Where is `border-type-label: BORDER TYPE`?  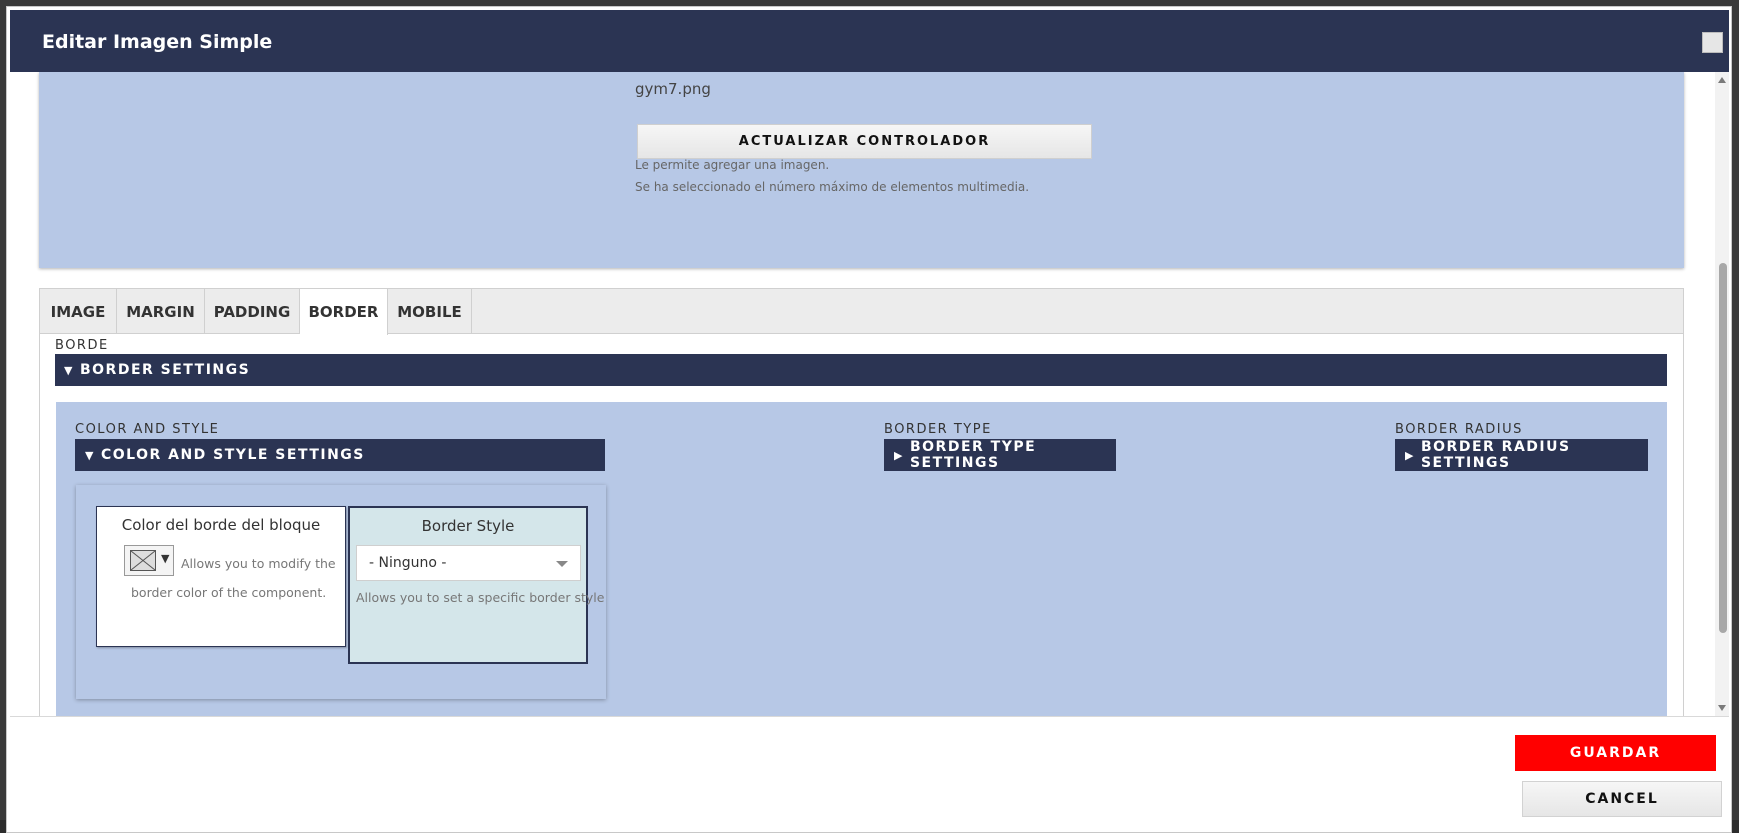
border-type-label: BORDER TYPE is located at coordinates (938, 429).